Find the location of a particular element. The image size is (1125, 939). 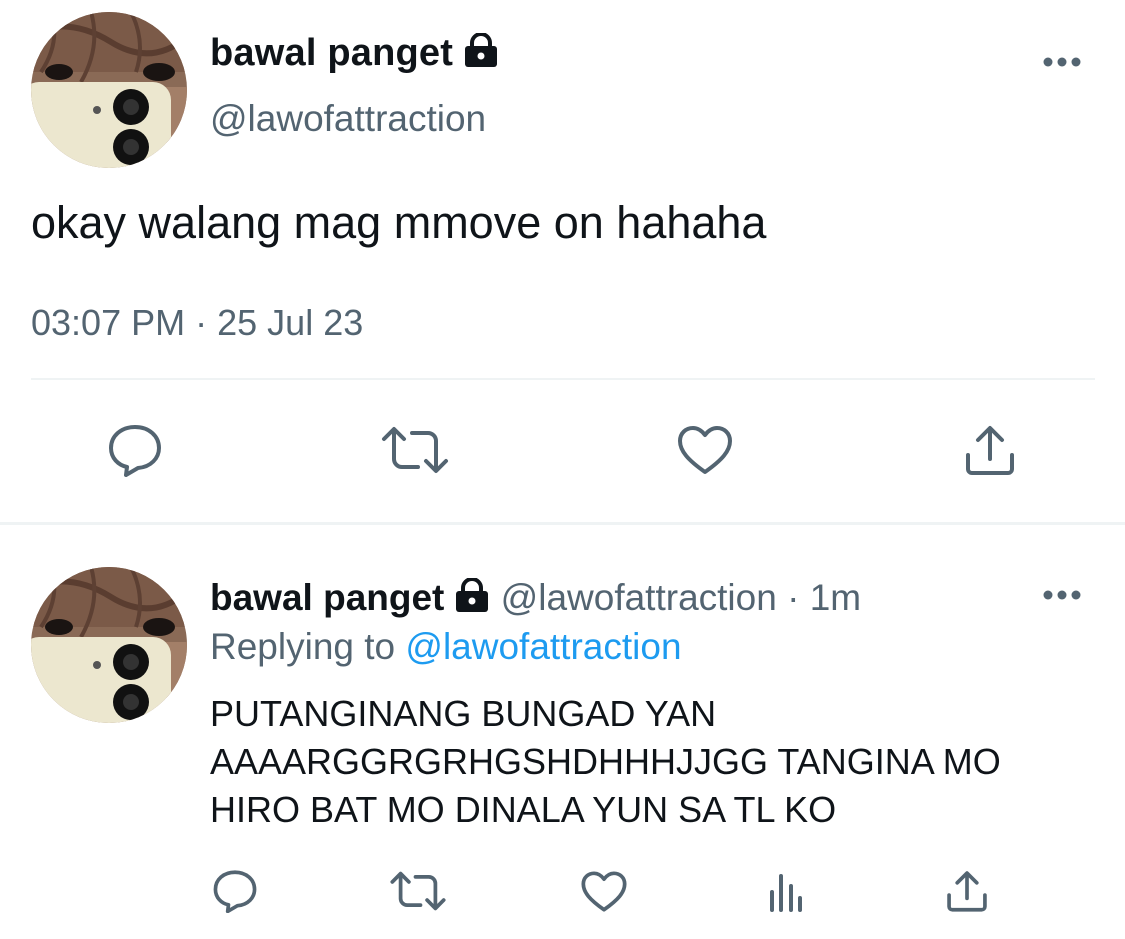

reply-header: bawal panget @lawofattraction · 1m is located at coordinates (535, 599).